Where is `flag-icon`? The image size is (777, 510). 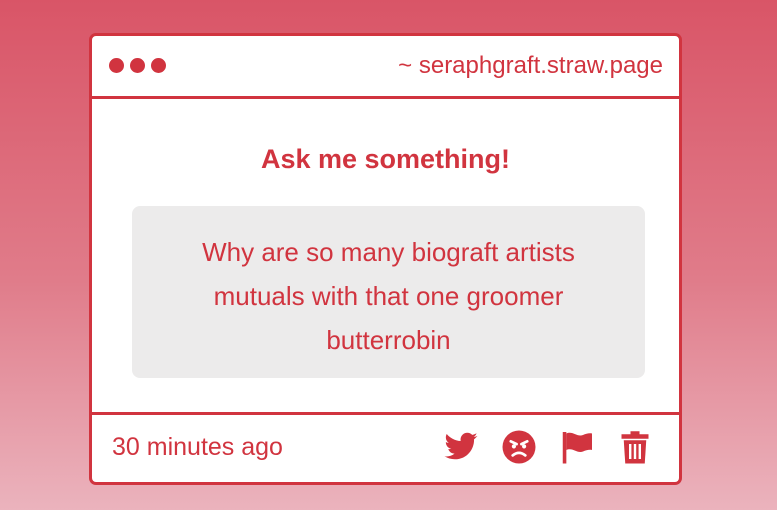
flag-icon is located at coordinates (577, 447).